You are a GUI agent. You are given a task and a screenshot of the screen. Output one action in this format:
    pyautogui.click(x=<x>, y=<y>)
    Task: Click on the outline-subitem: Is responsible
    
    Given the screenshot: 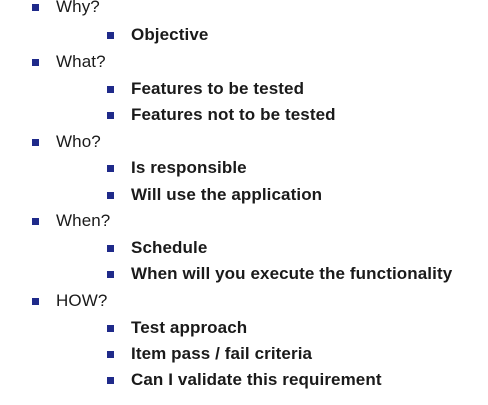 What is the action you would take?
    pyautogui.click(x=177, y=168)
    